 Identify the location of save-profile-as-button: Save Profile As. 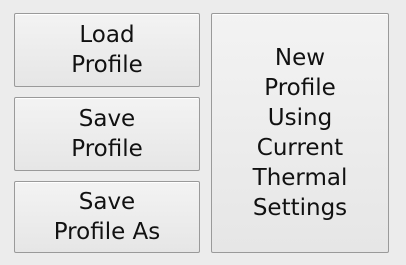
(107, 217).